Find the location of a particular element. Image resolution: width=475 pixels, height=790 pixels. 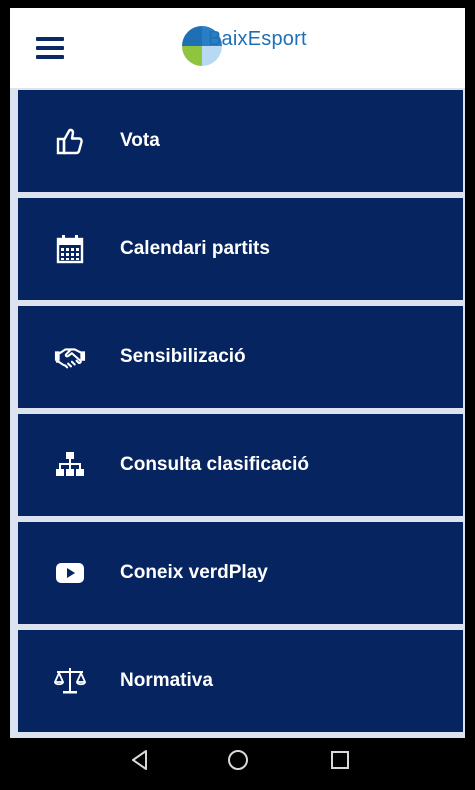

recents-icon is located at coordinates (340, 760).